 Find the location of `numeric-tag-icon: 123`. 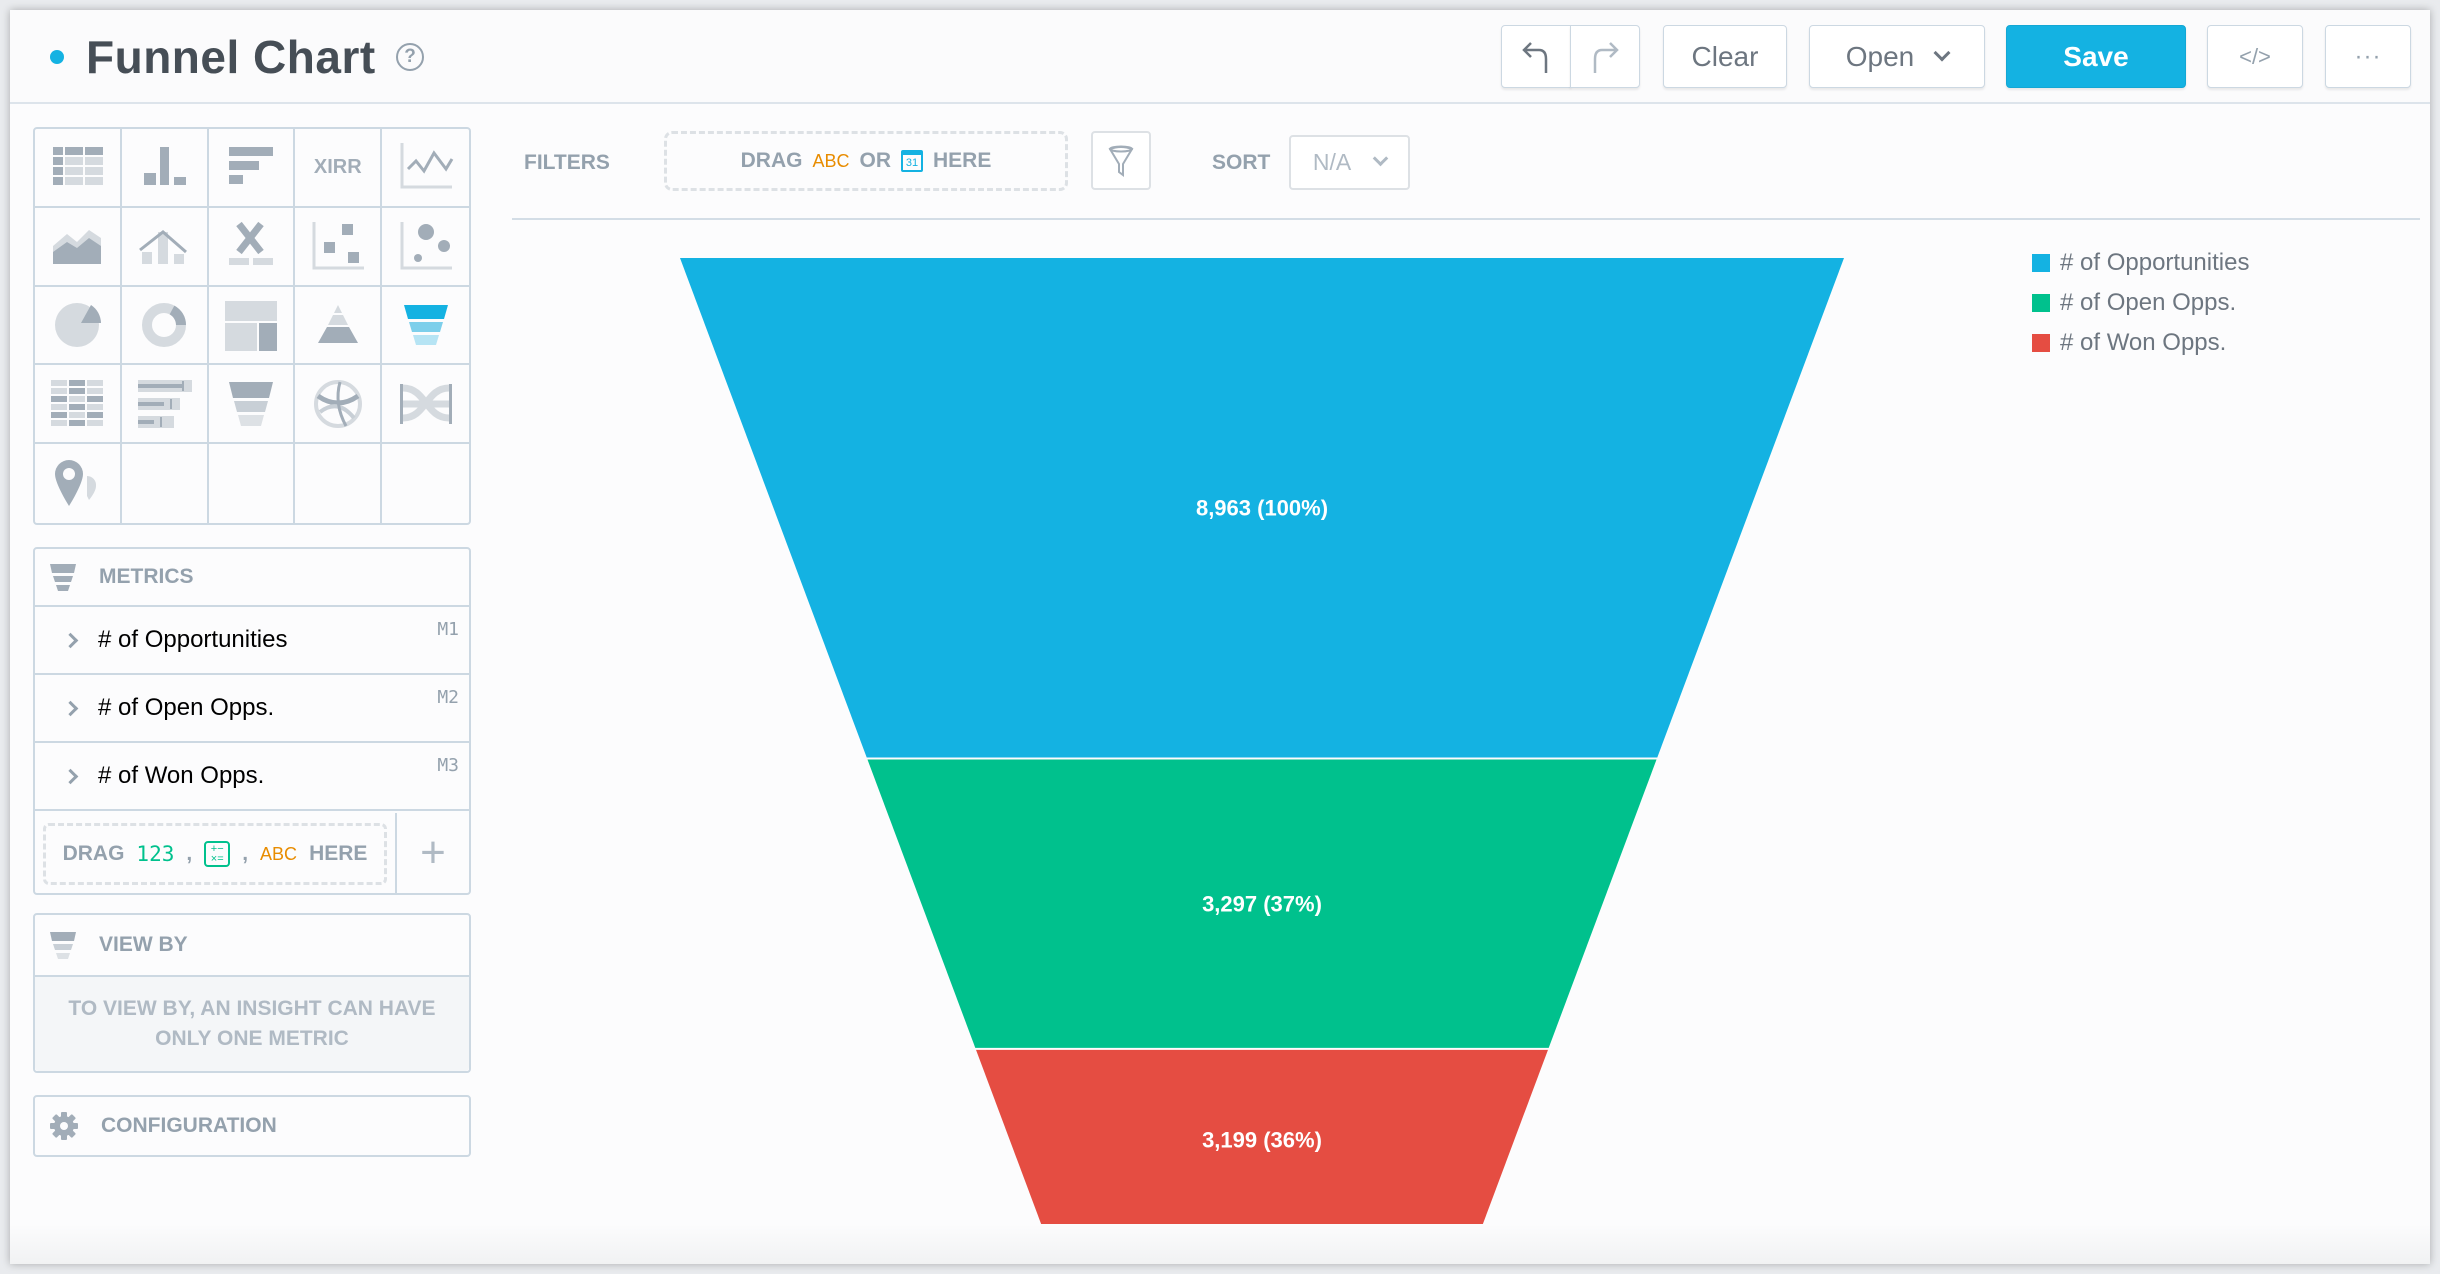

numeric-tag-icon: 123 is located at coordinates (155, 854).